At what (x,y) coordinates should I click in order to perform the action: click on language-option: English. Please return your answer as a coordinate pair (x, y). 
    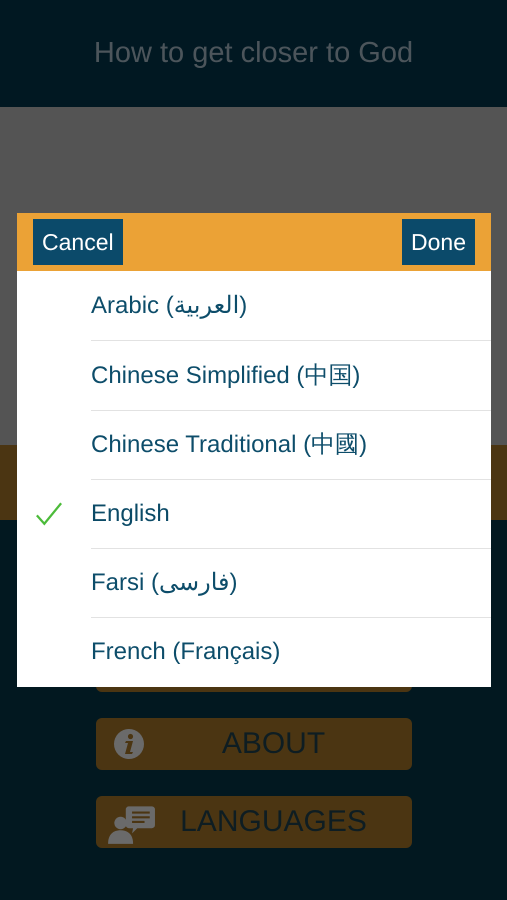
    Looking at the image, I should click on (254, 513).